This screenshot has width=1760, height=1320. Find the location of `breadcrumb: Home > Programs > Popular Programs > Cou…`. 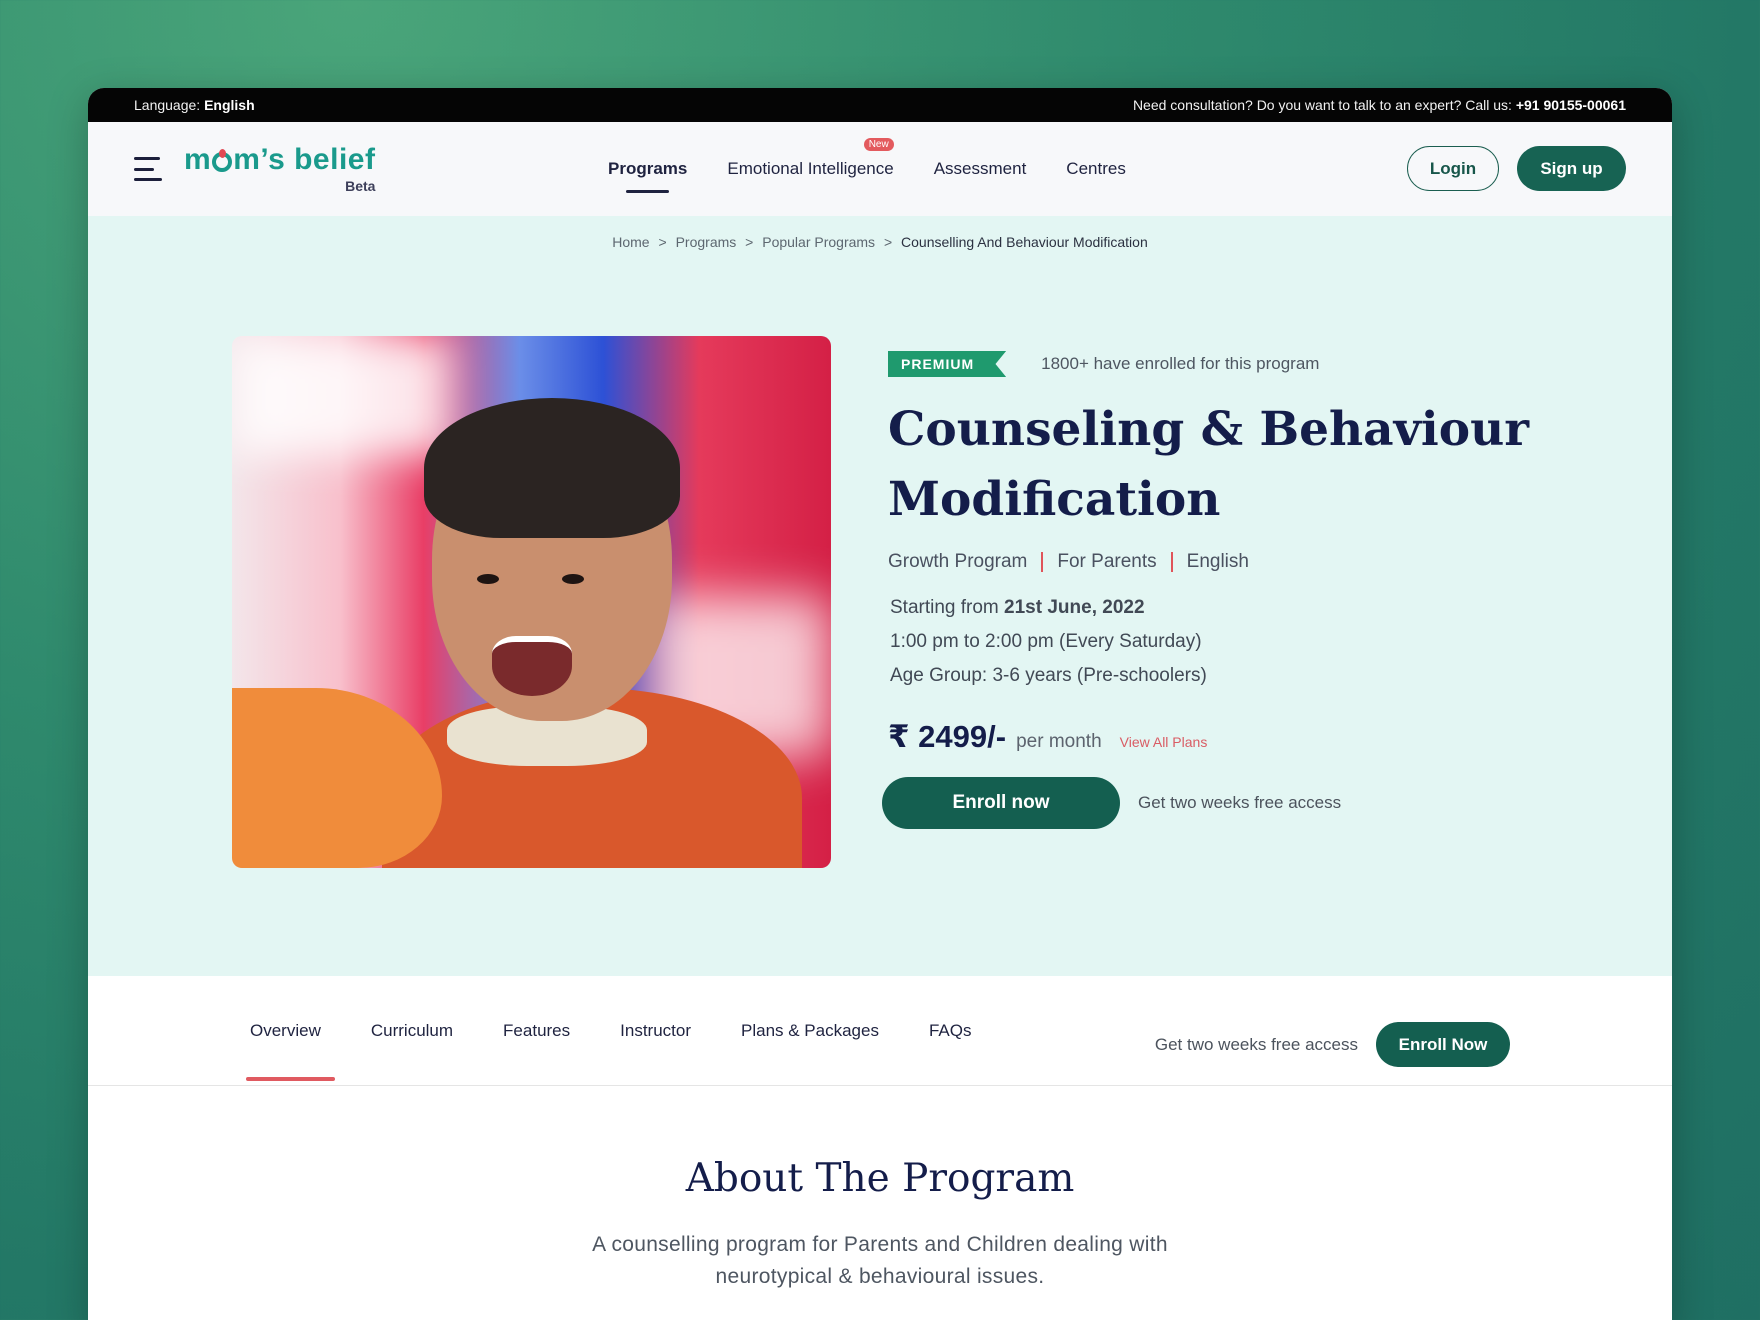

breadcrumb: Home > Programs > Popular Programs > Cou… is located at coordinates (880, 242).